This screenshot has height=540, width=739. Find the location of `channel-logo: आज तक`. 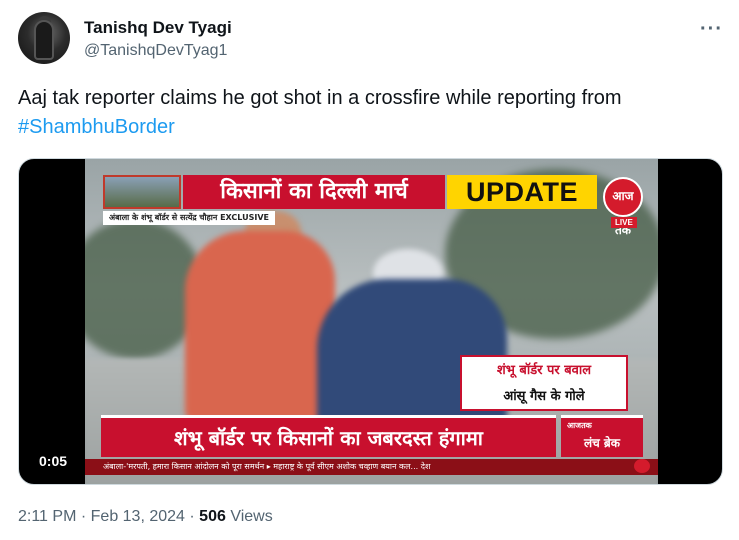

channel-logo: आज तक is located at coordinates (623, 207).